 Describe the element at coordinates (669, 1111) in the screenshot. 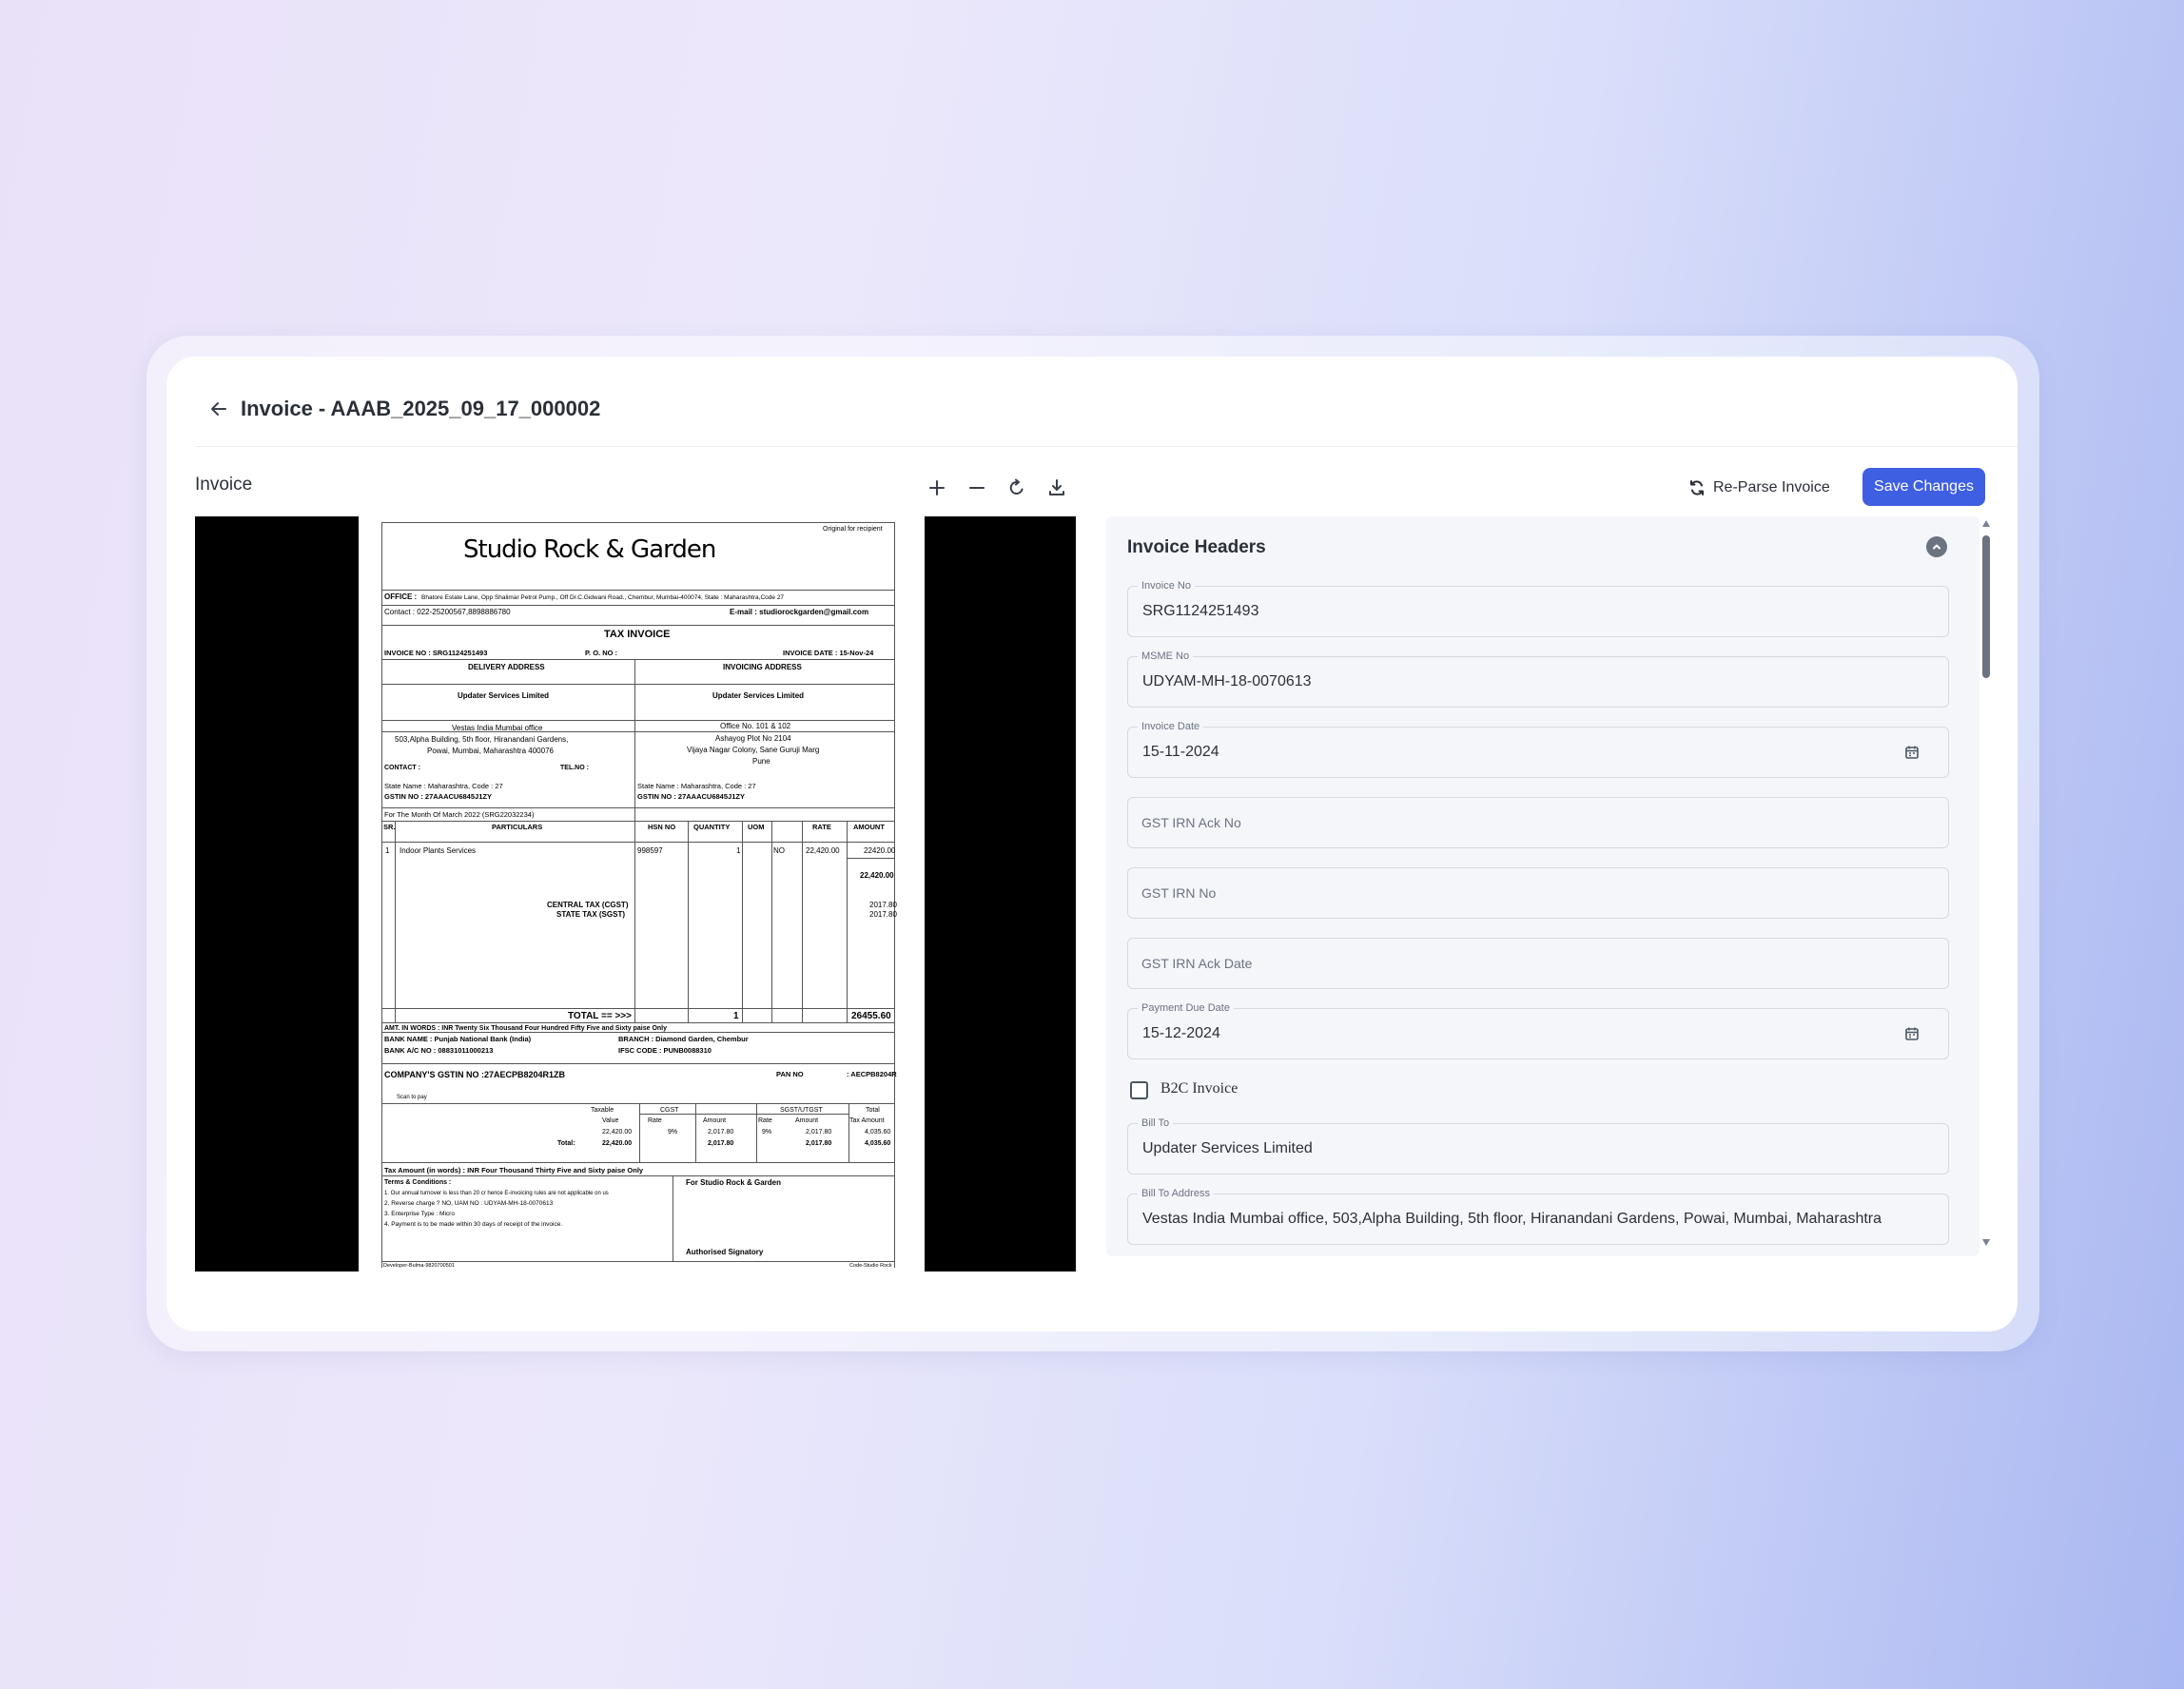

I see `doc-tt-cgst: CGST` at that location.